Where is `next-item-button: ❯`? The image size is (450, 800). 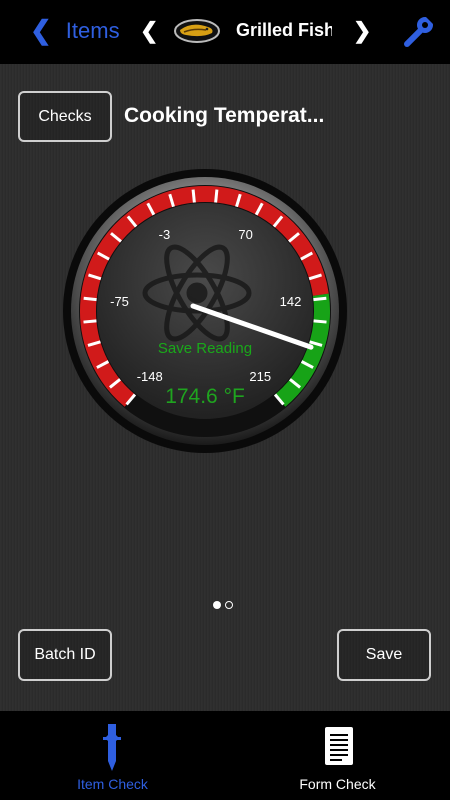 next-item-button: ❯ is located at coordinates (362, 31).